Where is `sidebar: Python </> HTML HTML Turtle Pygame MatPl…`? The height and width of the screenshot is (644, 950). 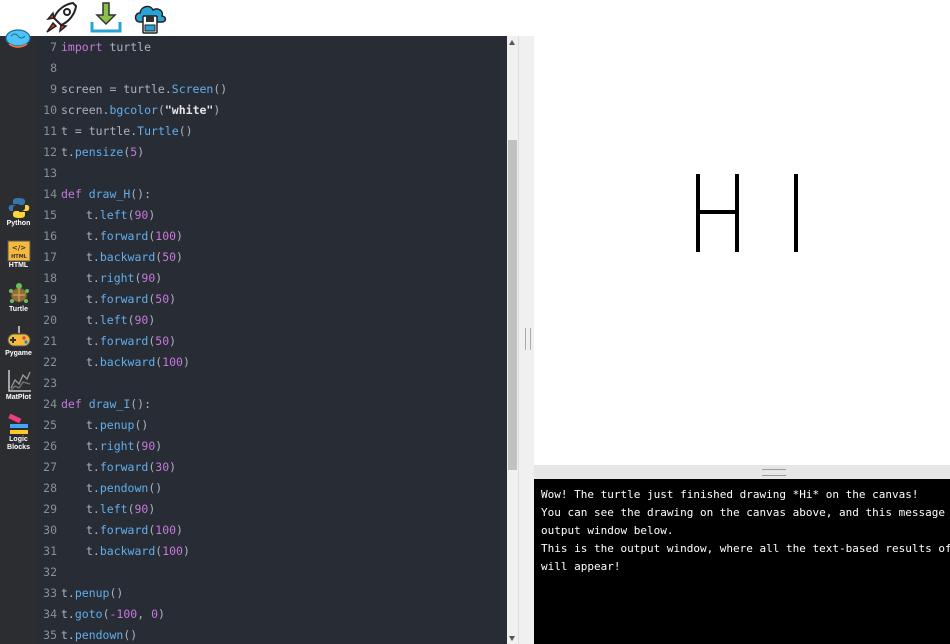
sidebar: Python </> HTML HTML Turtle Pygame MatPl… is located at coordinates (18, 336).